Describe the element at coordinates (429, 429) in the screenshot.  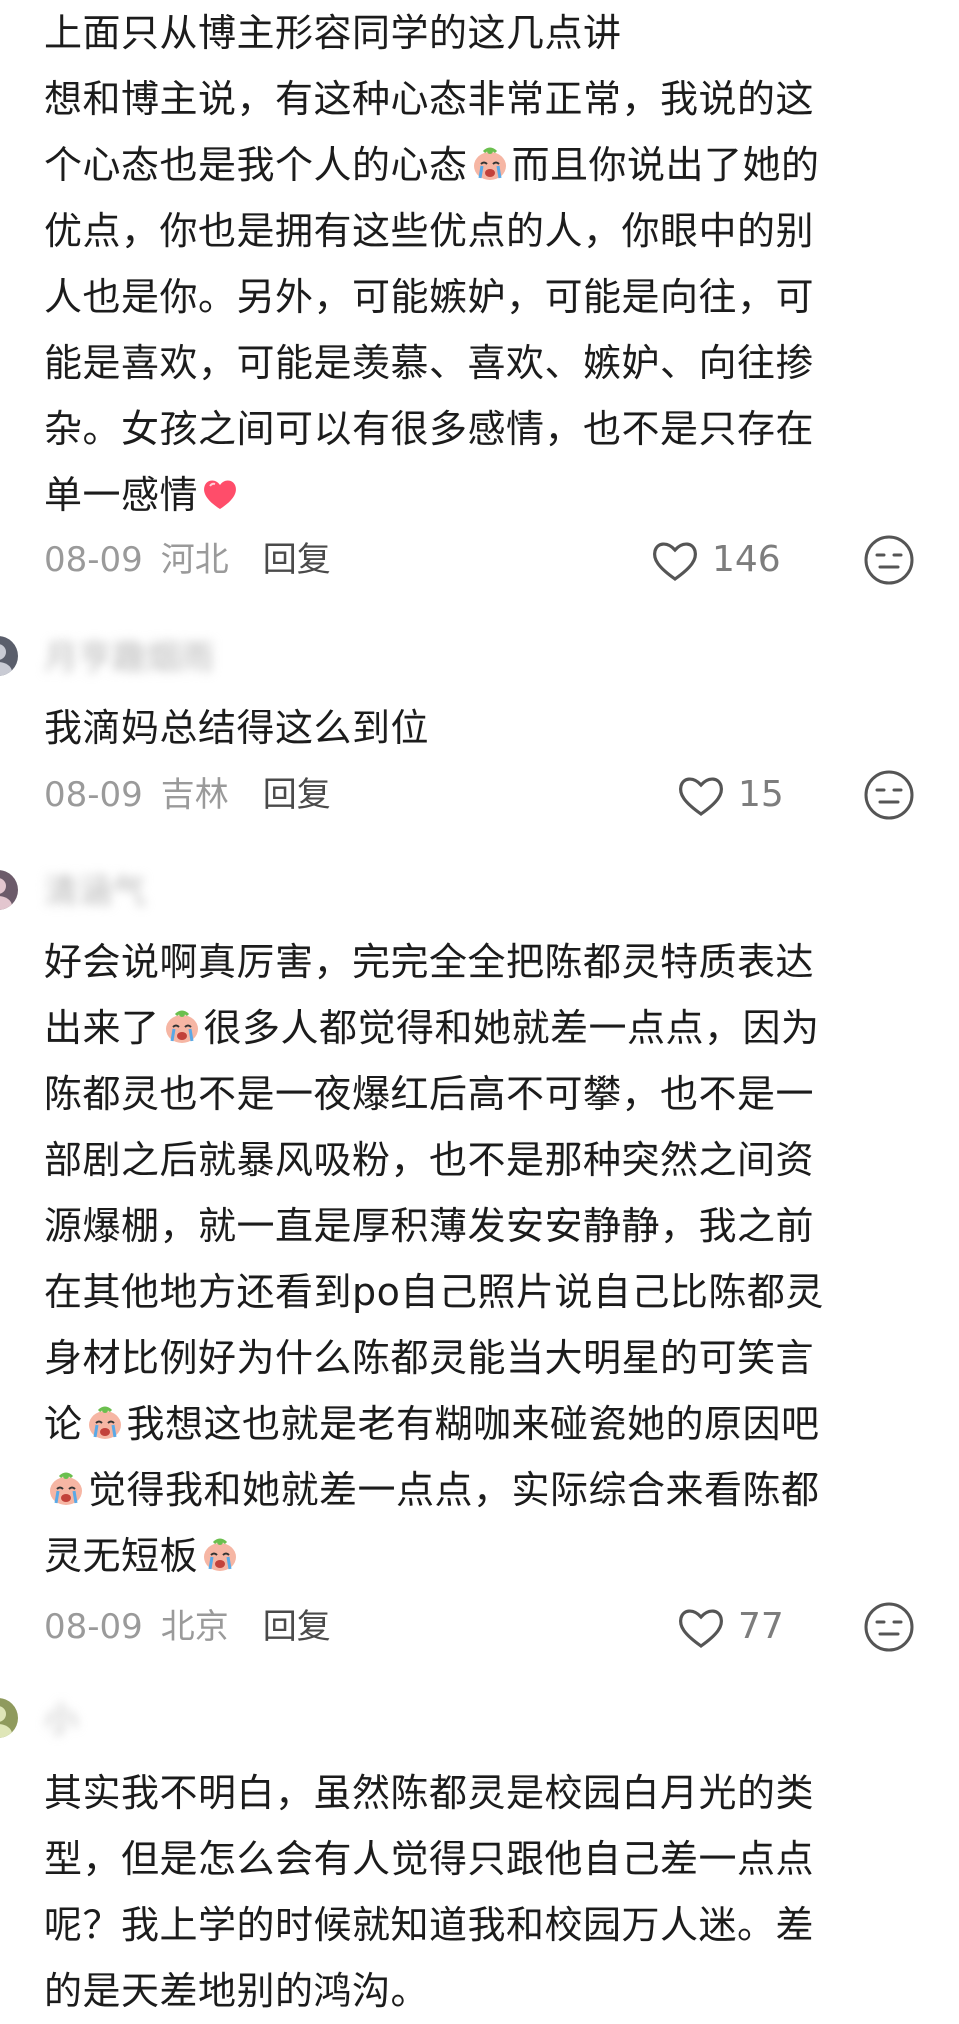
I see `comment-line: 杂。女孩之间可以有很多感情，也不是只存在` at that location.